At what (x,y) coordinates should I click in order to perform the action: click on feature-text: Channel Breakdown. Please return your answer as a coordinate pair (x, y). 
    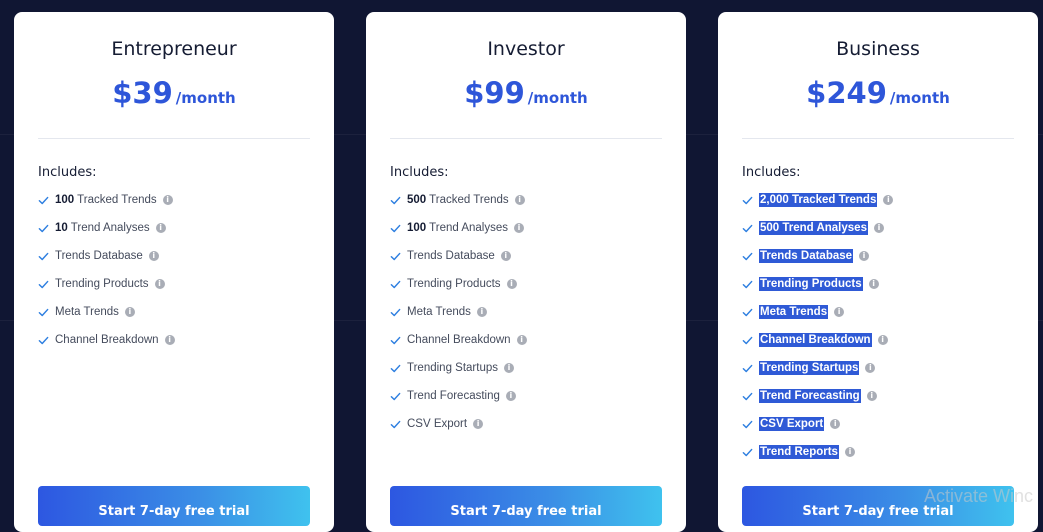
    Looking at the image, I should click on (459, 340).